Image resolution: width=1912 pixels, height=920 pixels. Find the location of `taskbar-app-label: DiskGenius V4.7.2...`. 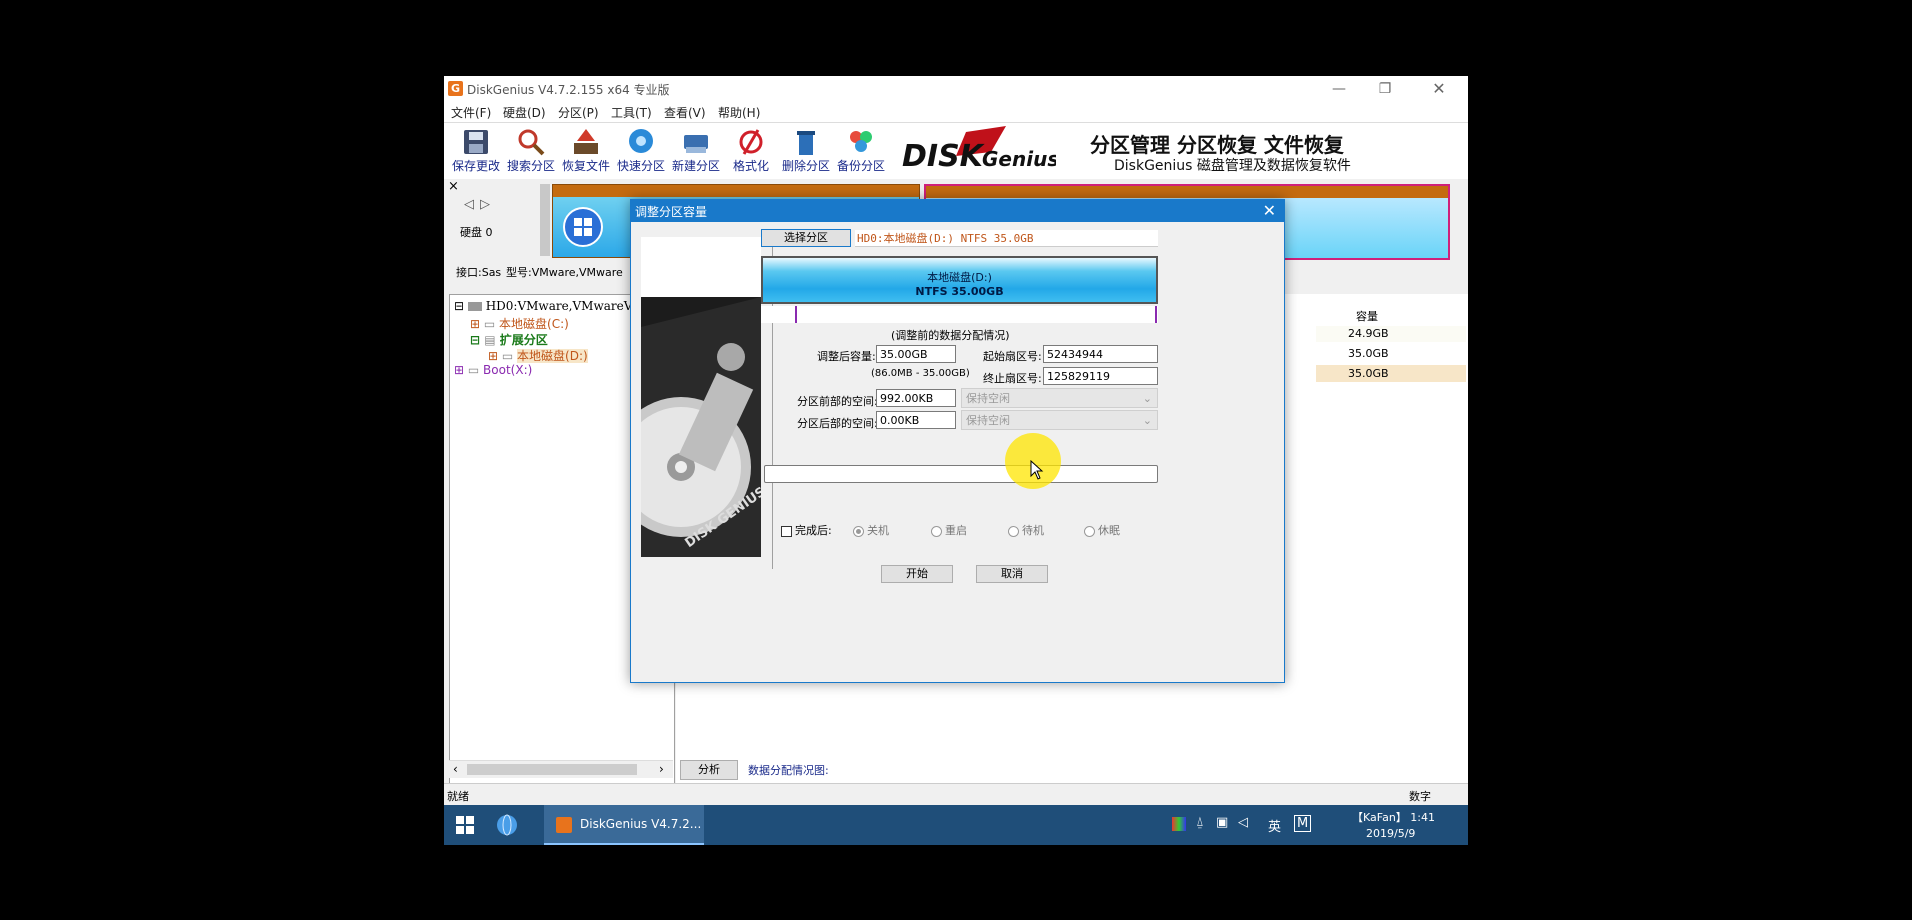

taskbar-app-label: DiskGenius V4.7.2... is located at coordinates (641, 824).